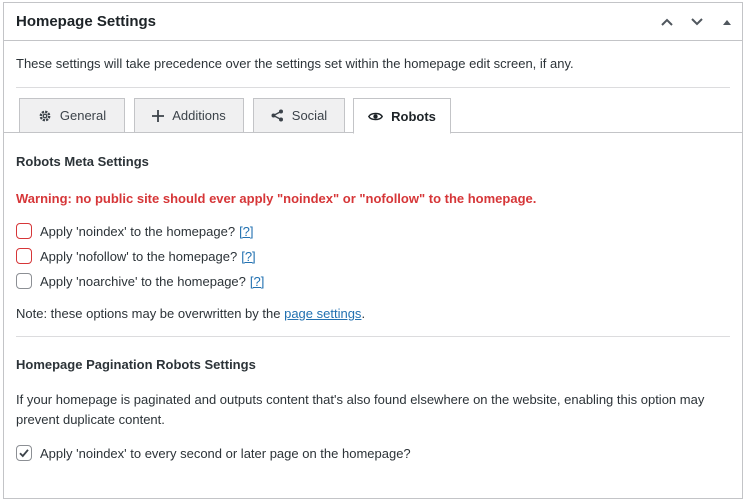 This screenshot has width=745, height=501. I want to click on checkmark-icon, so click(24, 453).